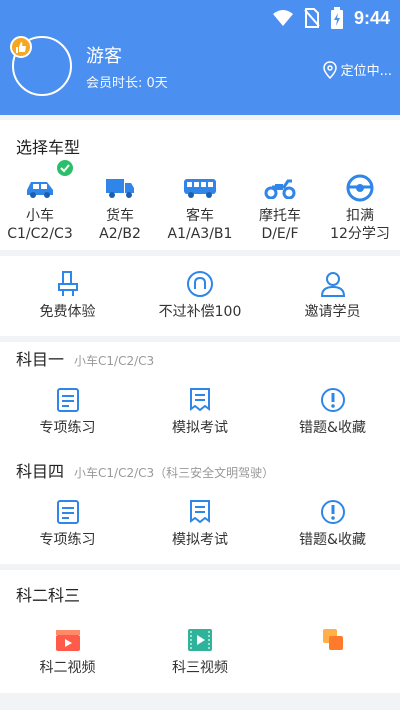 This screenshot has height=710, width=400. What do you see at coordinates (360, 188) in the screenshot?
I see `steering-wheel-icon` at bounding box center [360, 188].